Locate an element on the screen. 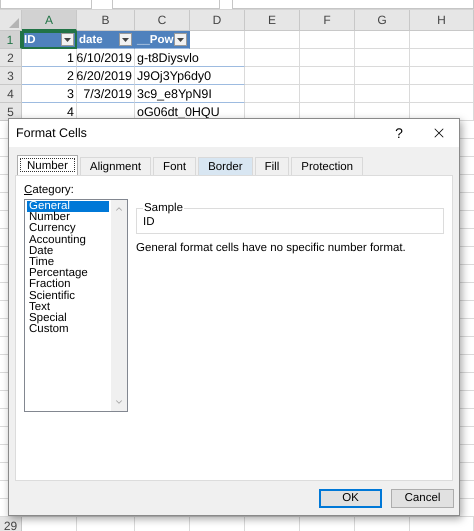 The width and height of the screenshot is (474, 531). category-item: Special is located at coordinates (68, 318).